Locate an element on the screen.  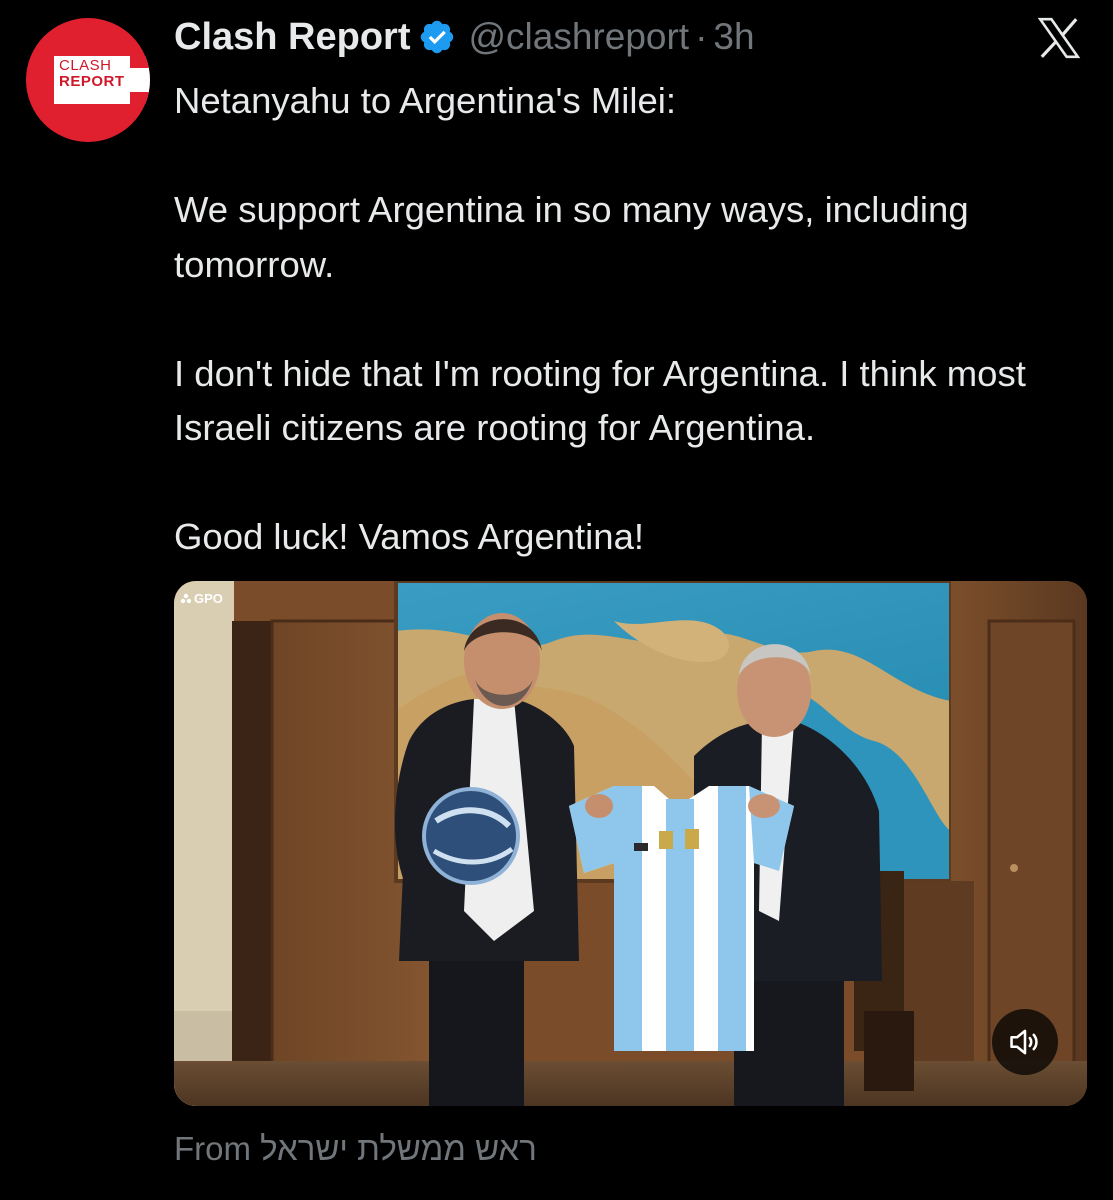
speaker-muted-icon is located at coordinates (1024, 1042).